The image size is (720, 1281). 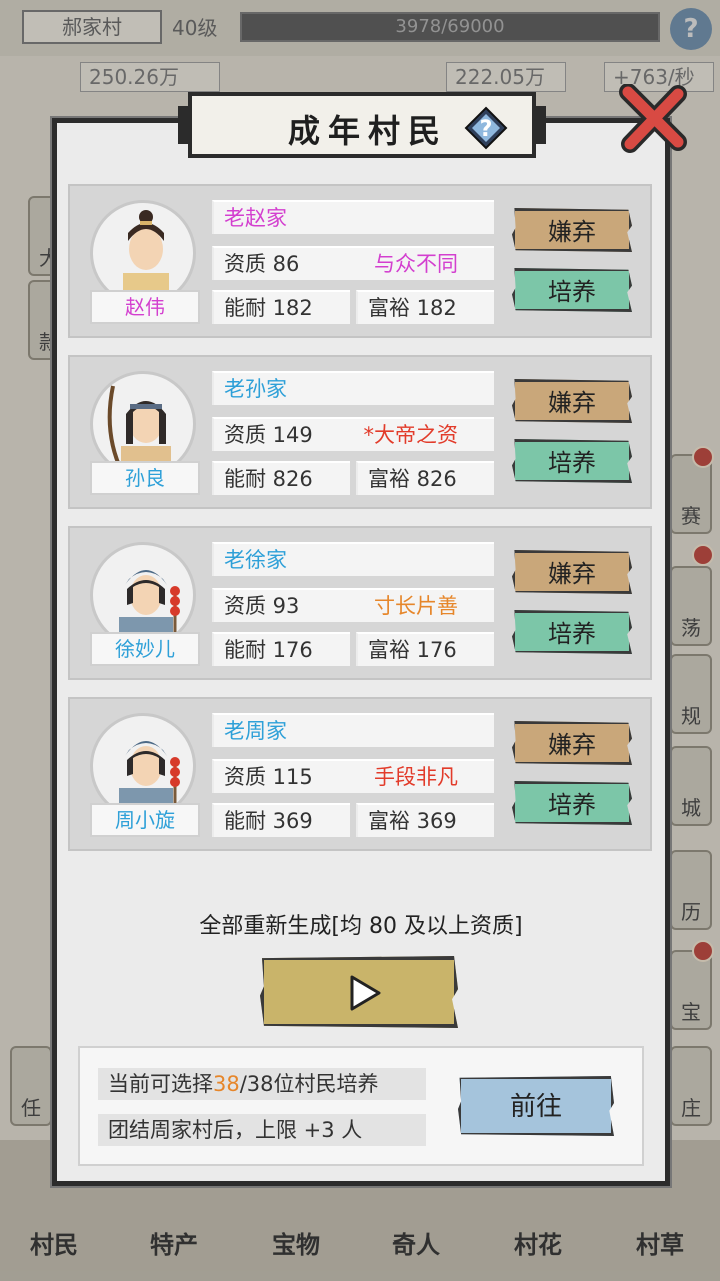 What do you see at coordinates (425, 649) in the screenshot?
I see `villager-wealth: 富裕 176` at bounding box center [425, 649].